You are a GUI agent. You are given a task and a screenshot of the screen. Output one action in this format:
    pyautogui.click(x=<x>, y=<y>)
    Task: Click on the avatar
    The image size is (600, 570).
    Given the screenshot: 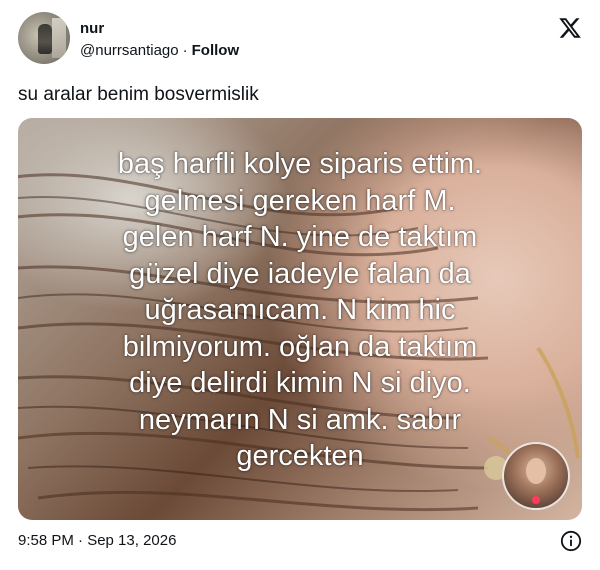 What is the action you would take?
    pyautogui.click(x=44, y=38)
    